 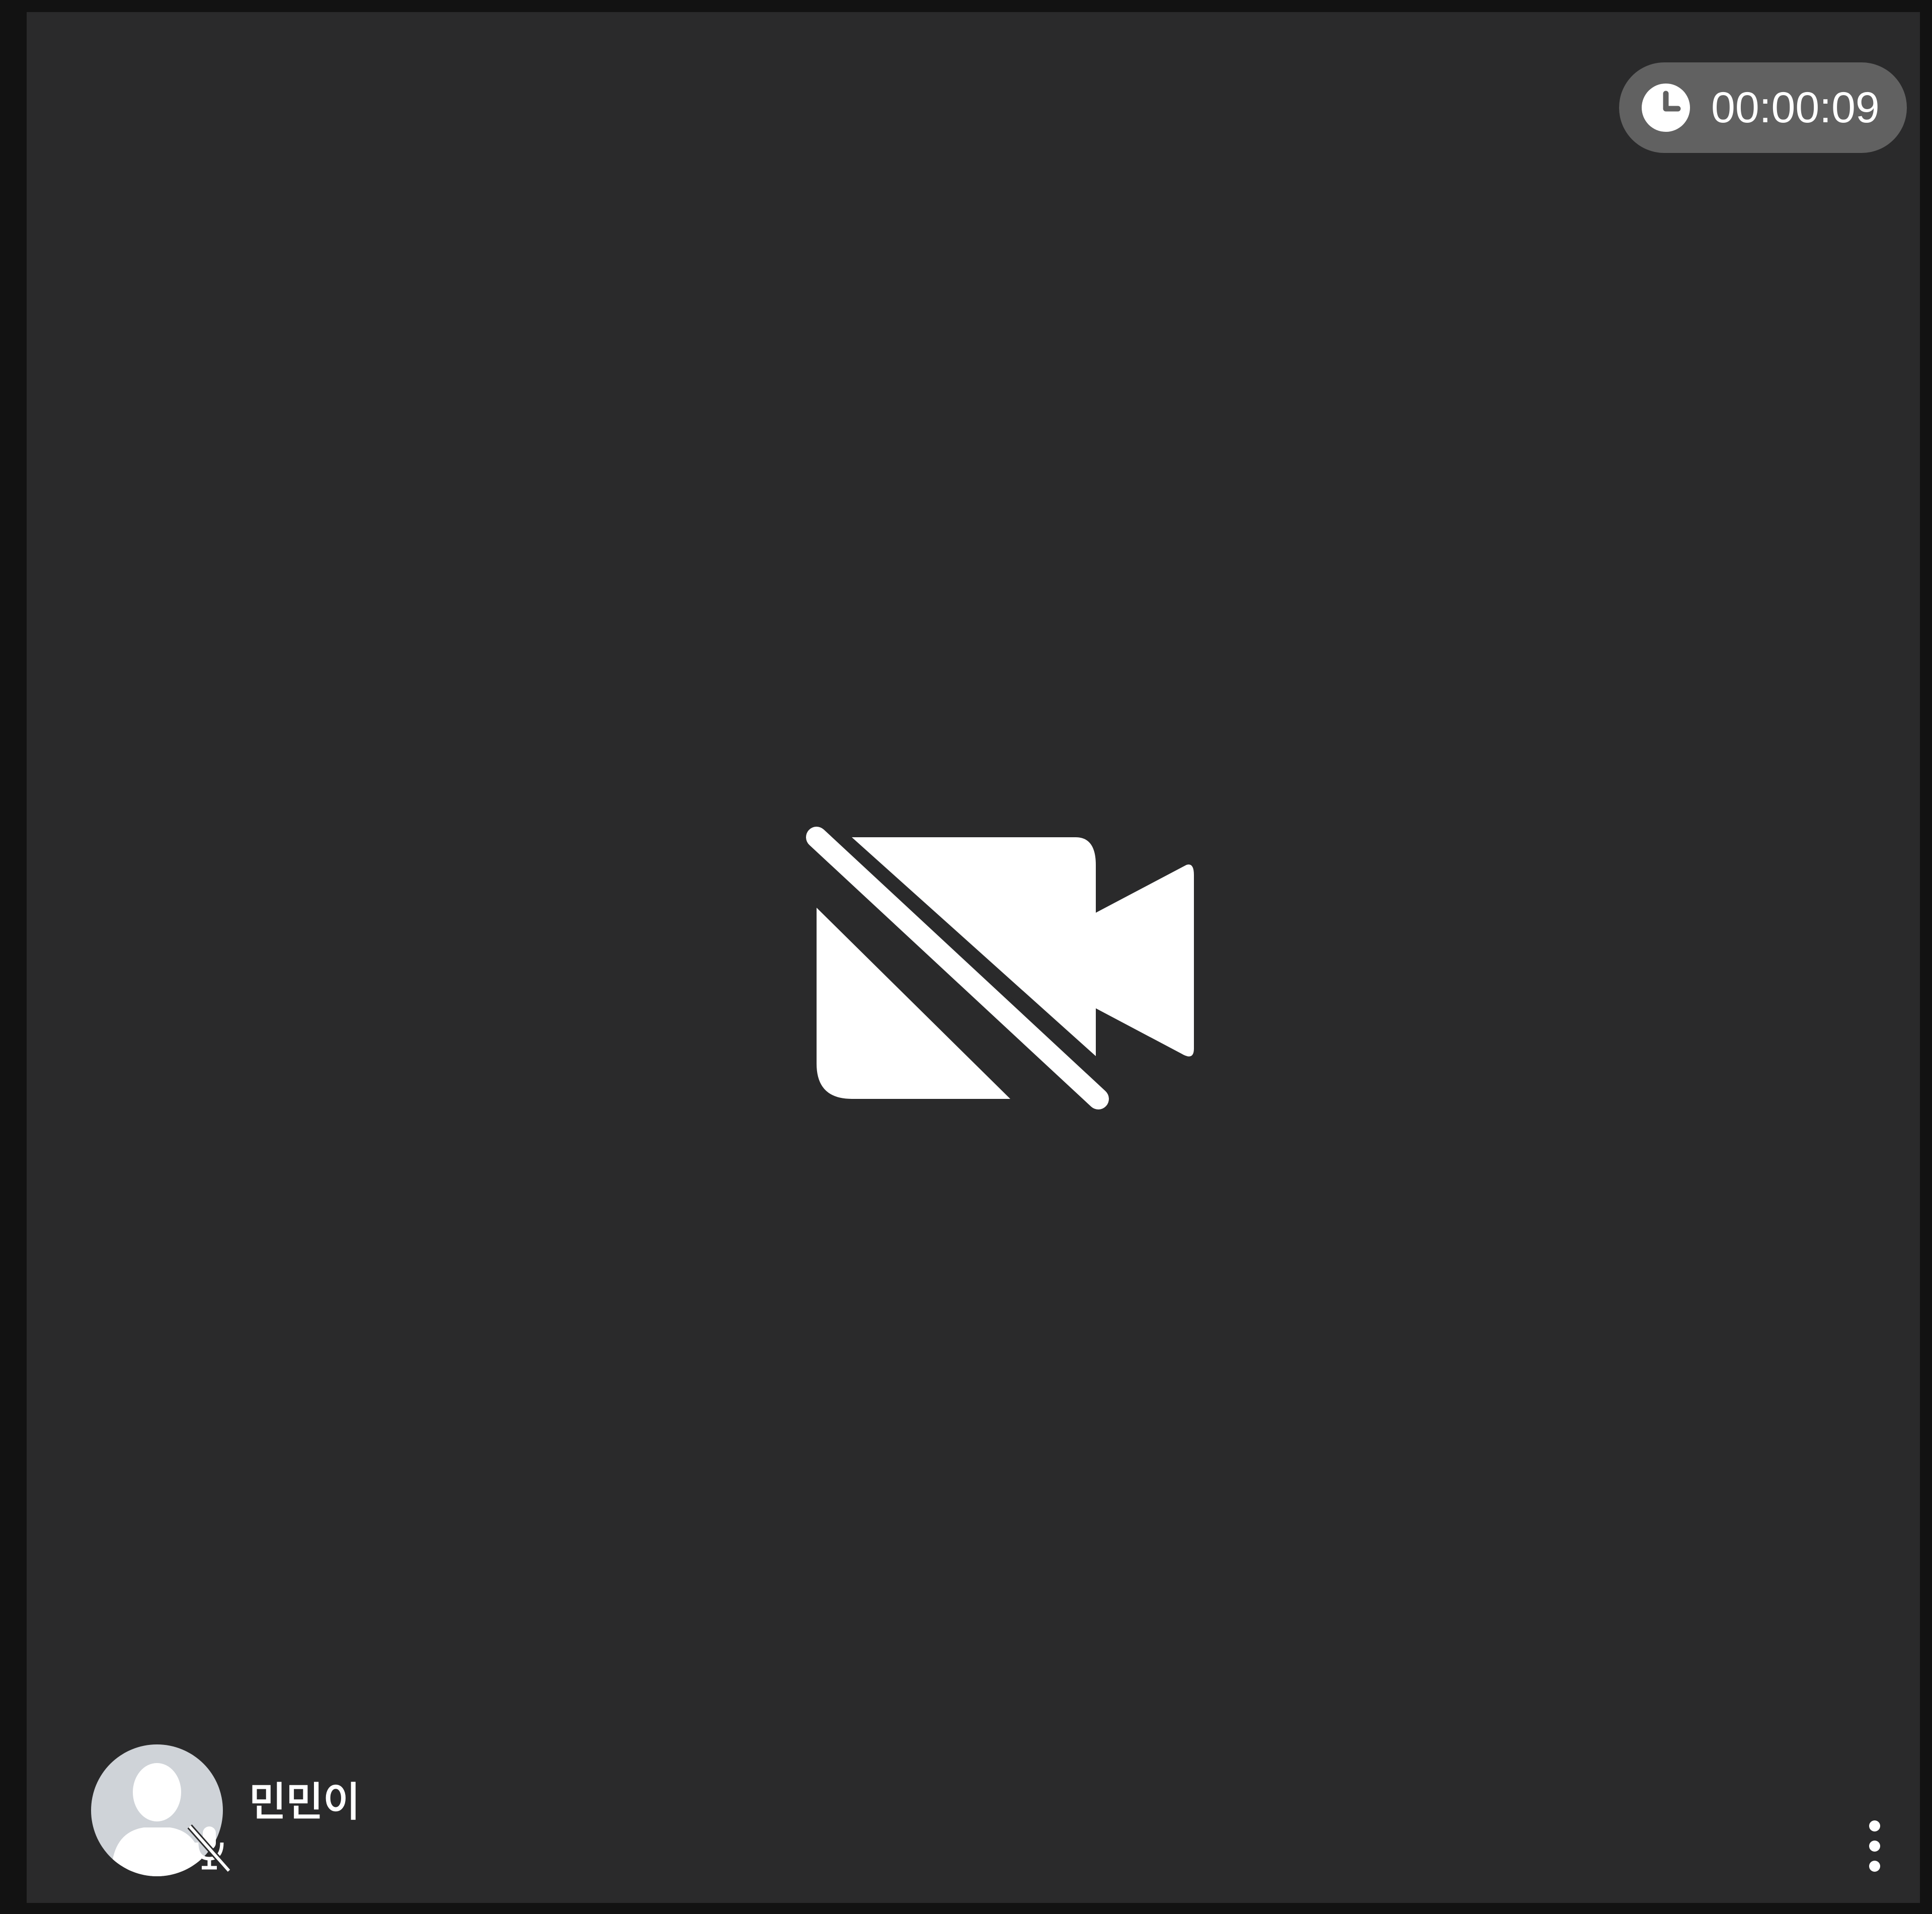 I want to click on mic-off-icon, so click(x=209, y=1848).